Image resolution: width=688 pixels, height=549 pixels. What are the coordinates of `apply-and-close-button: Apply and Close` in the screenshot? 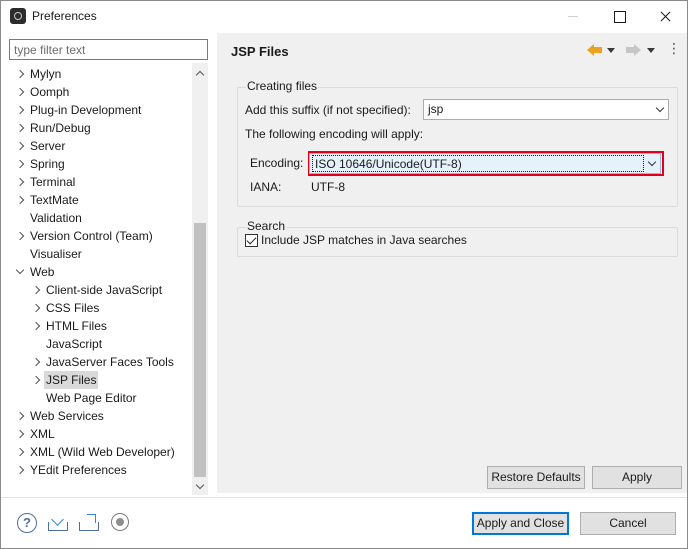 It's located at (520, 523).